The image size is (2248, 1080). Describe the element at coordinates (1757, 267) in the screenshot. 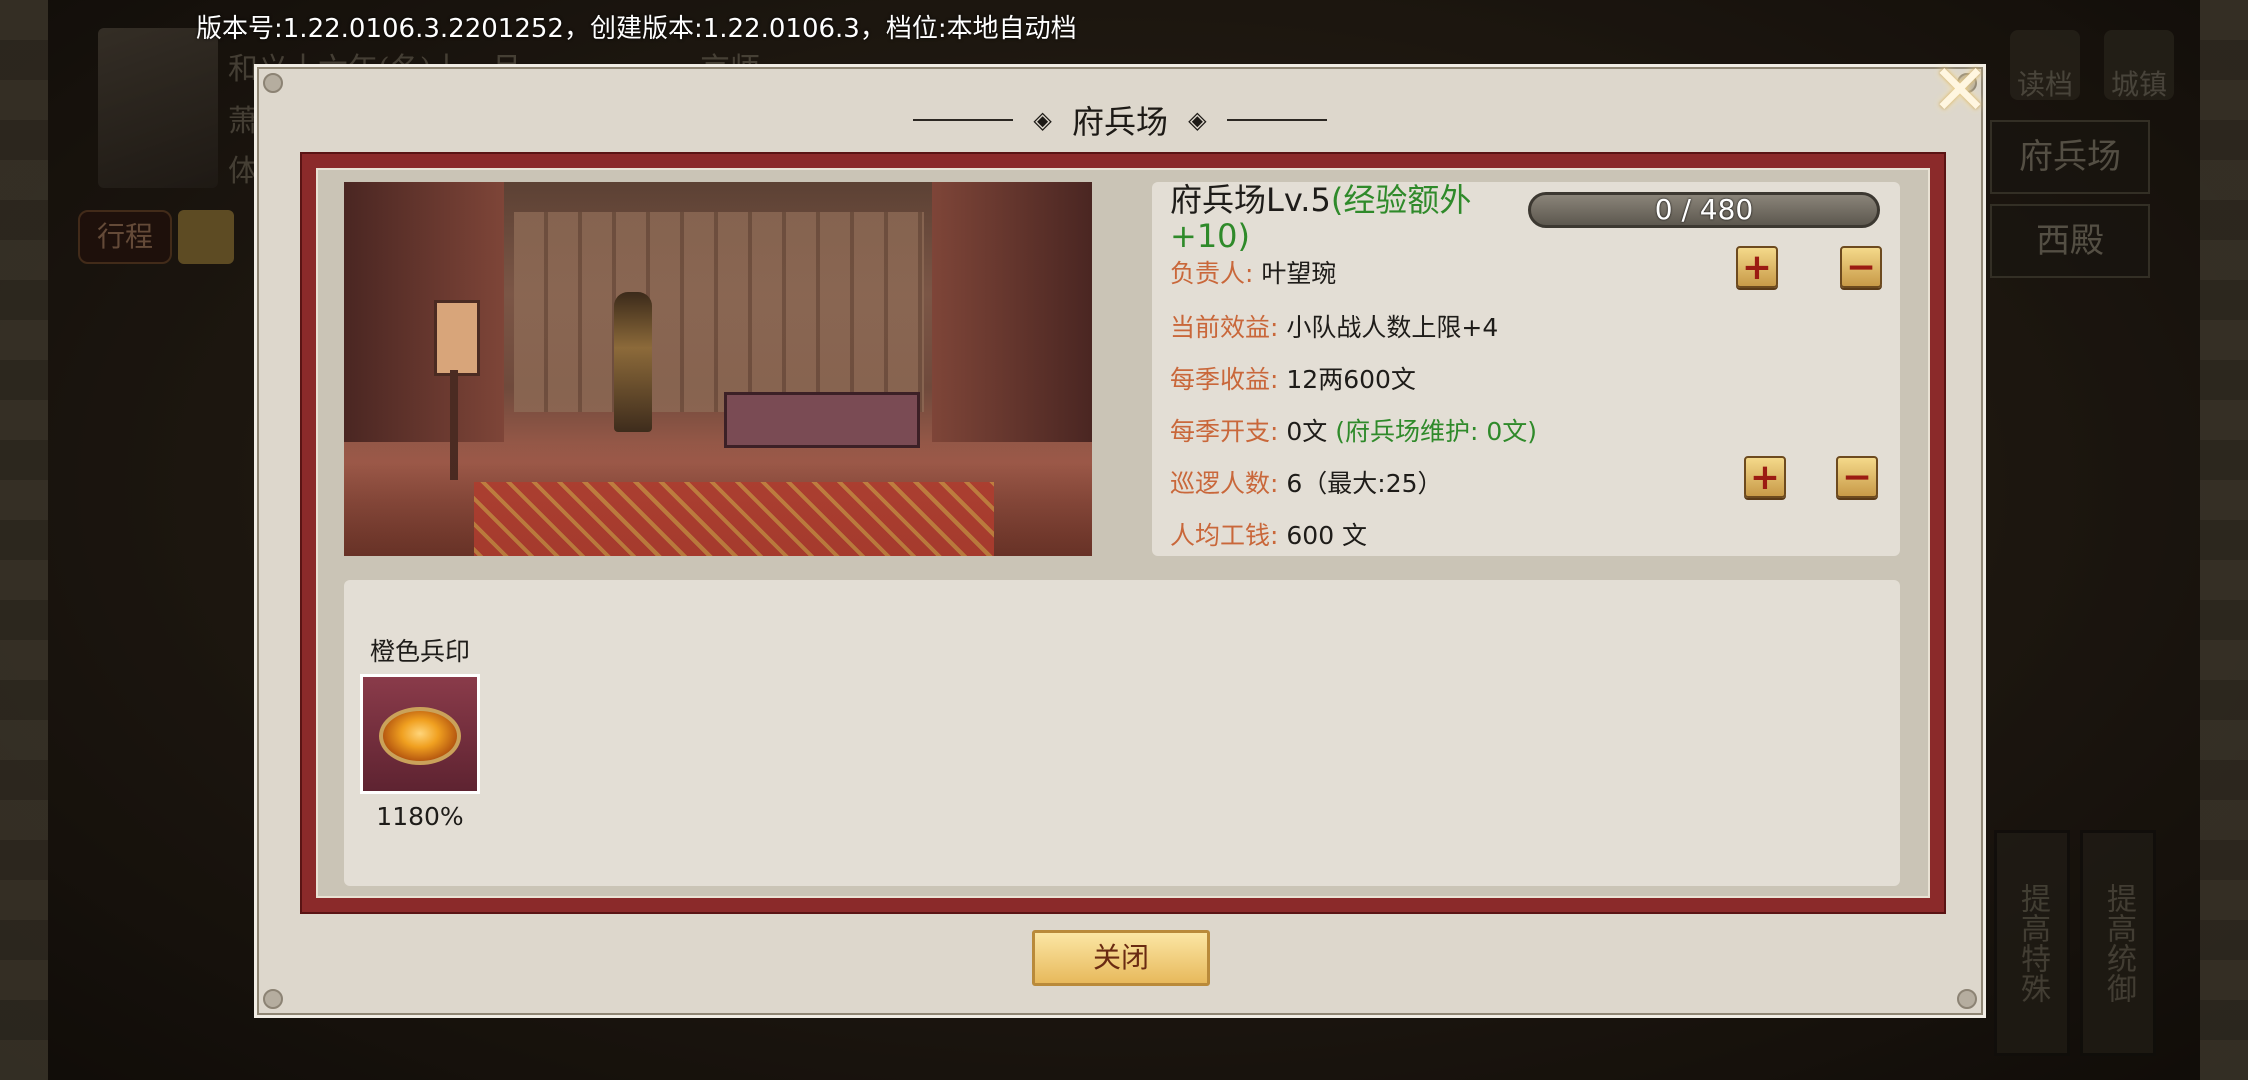

I see `manager-add-button: +` at that location.